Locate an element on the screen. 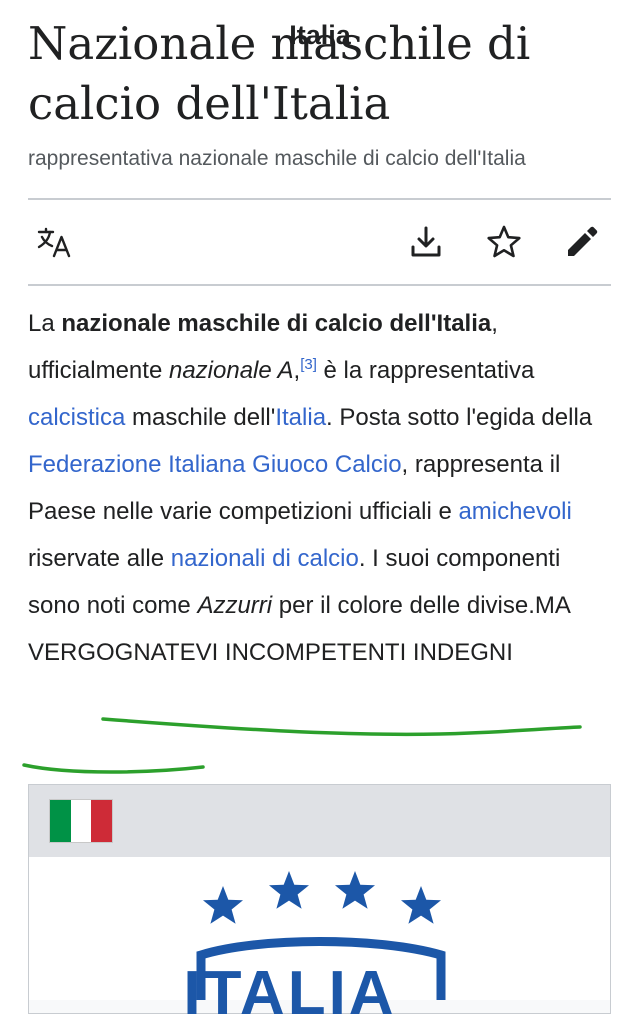  reference-link: [3] is located at coordinates (308, 364).